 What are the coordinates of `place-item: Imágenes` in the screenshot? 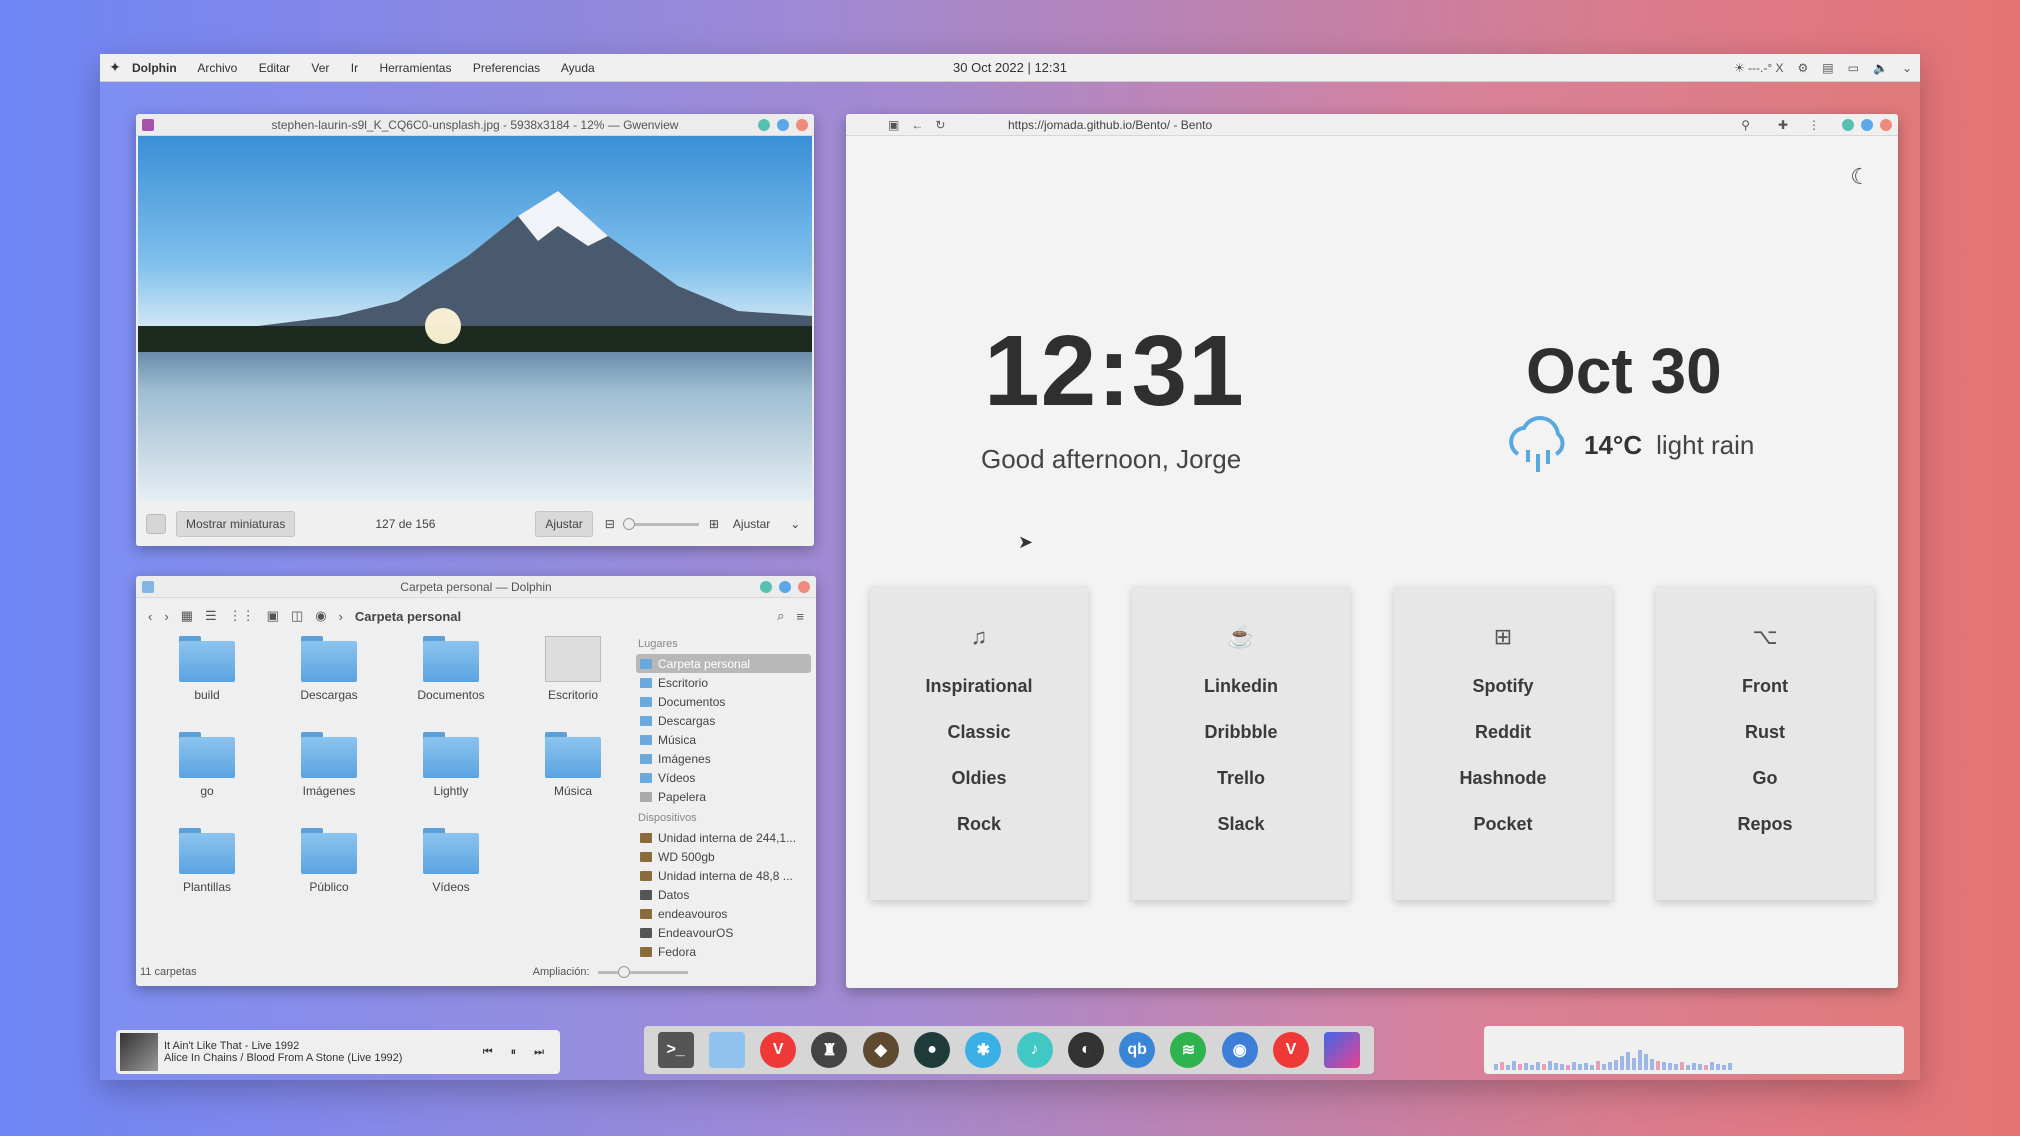 It's located at (723, 758).